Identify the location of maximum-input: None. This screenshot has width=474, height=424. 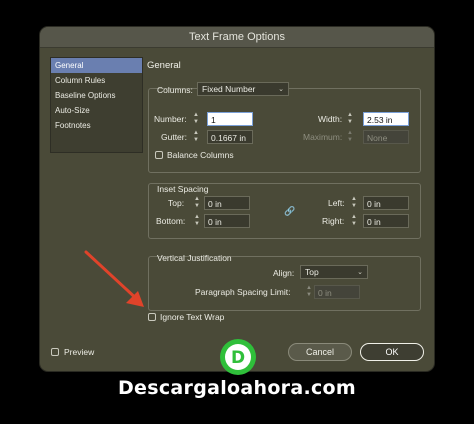
(386, 137).